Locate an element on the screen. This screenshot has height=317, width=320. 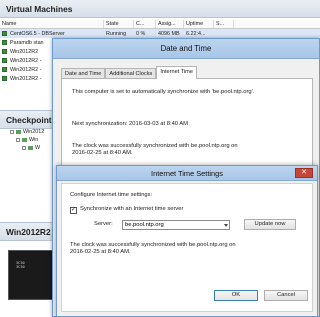
vm-name: CentOS6.5 - DBServer is located at coordinates (37, 33).